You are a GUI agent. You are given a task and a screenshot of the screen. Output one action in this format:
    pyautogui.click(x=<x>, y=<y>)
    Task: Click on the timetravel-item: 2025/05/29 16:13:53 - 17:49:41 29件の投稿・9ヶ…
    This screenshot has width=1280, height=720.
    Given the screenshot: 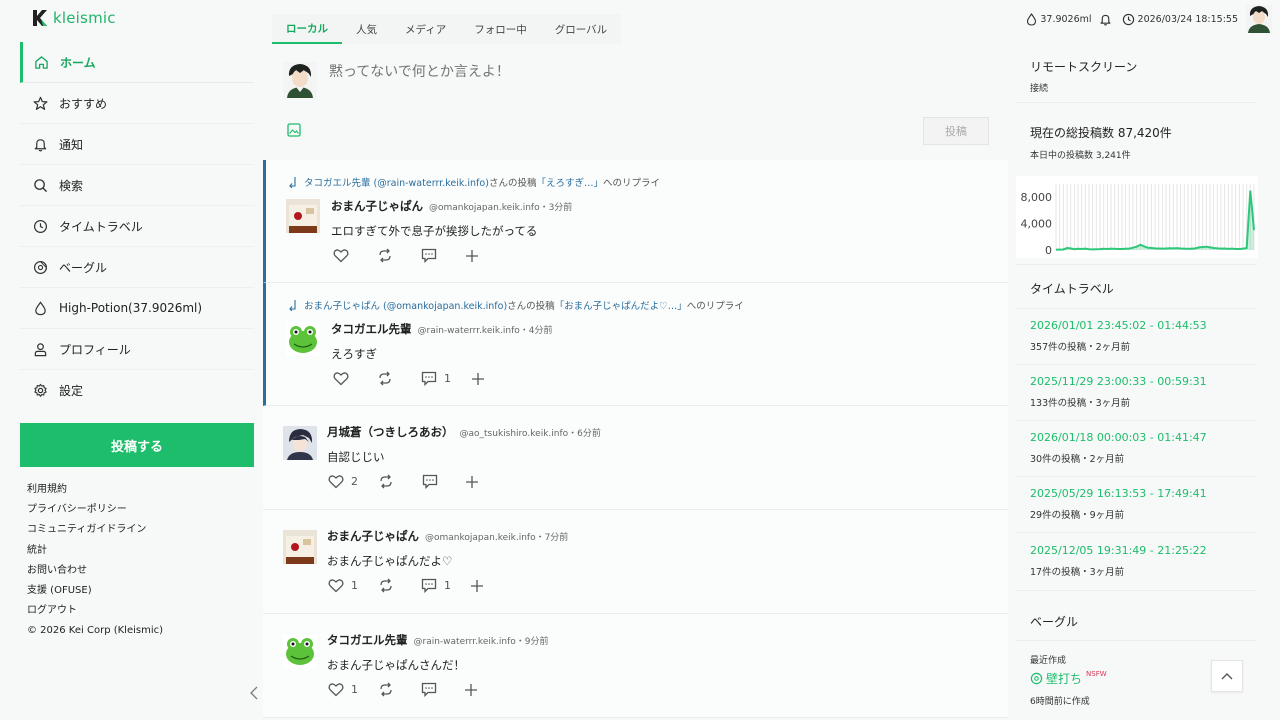 What is the action you would take?
    pyautogui.click(x=1118, y=504)
    